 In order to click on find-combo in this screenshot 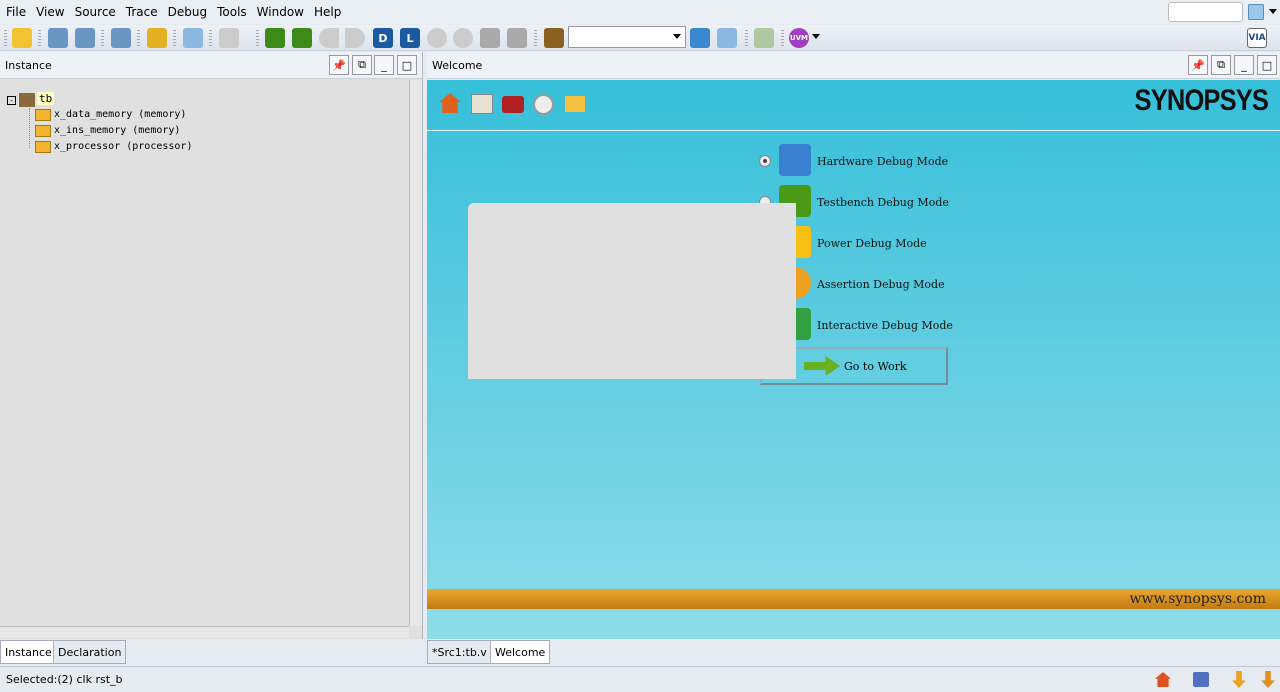, I will do `click(627, 37)`.